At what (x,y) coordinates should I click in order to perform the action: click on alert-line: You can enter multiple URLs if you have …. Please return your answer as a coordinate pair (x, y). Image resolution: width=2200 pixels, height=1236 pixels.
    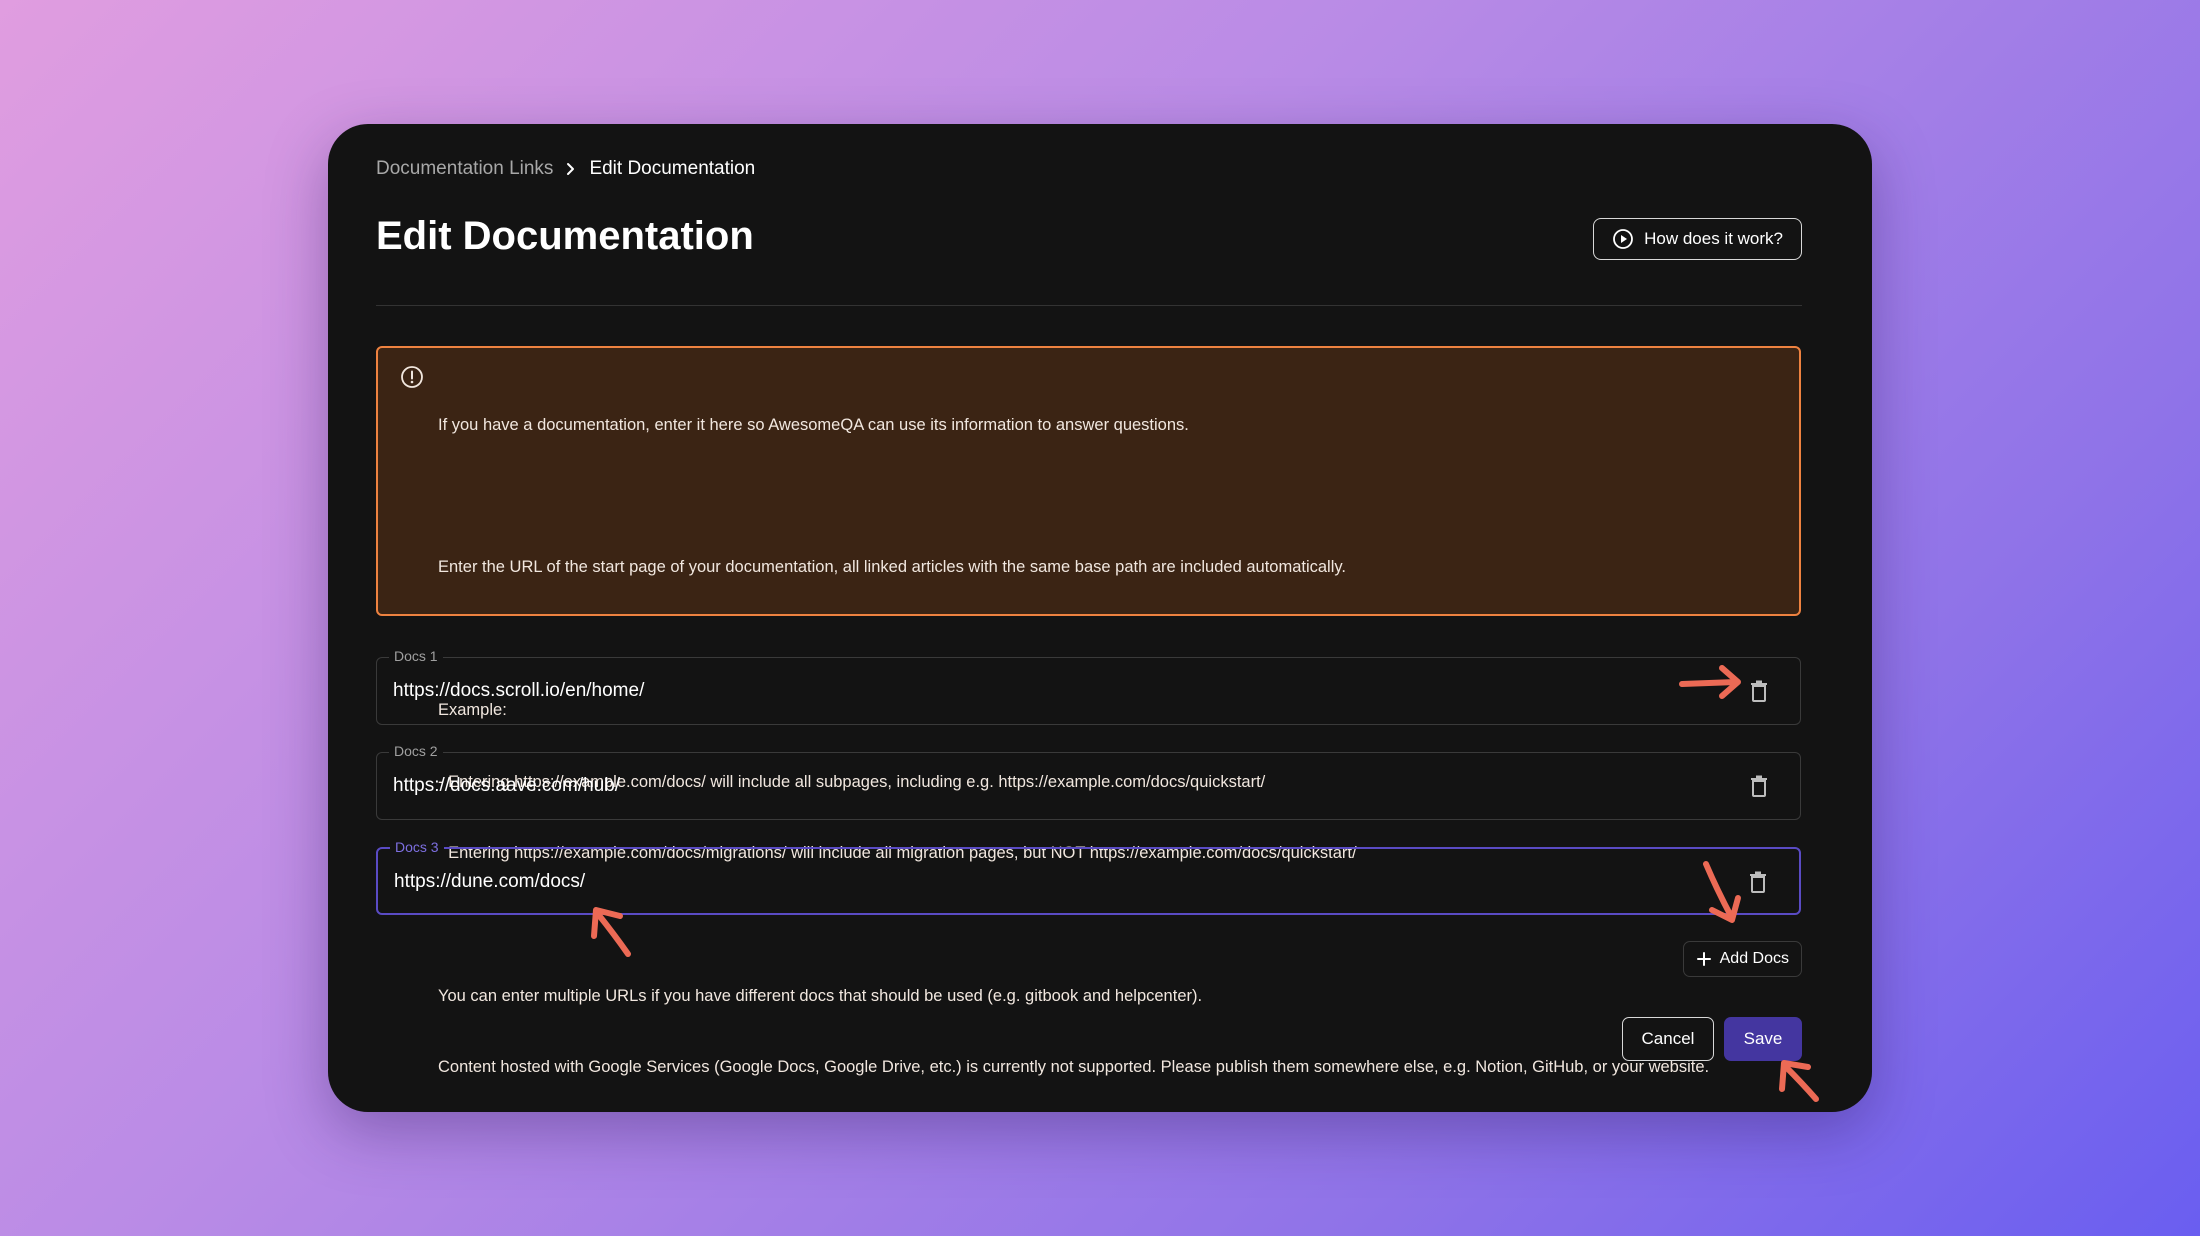
    Looking at the image, I should click on (820, 995).